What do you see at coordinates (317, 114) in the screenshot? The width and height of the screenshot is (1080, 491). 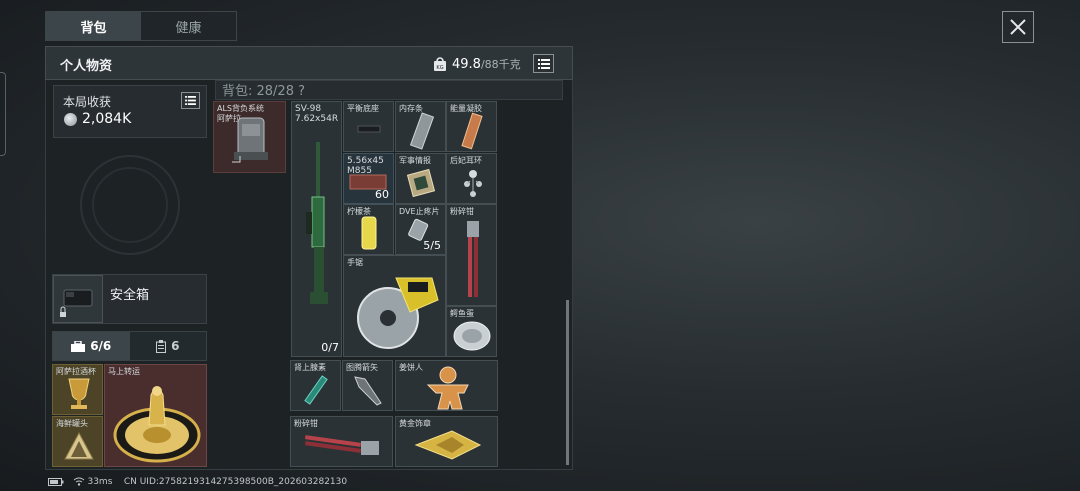 I see `item-name: SV-98 7.62x54R` at bounding box center [317, 114].